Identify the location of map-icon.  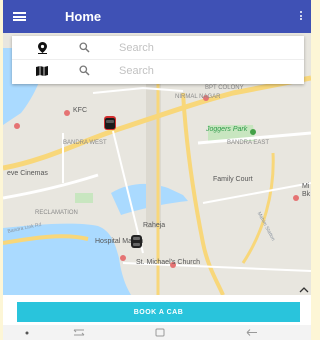
(42, 71).